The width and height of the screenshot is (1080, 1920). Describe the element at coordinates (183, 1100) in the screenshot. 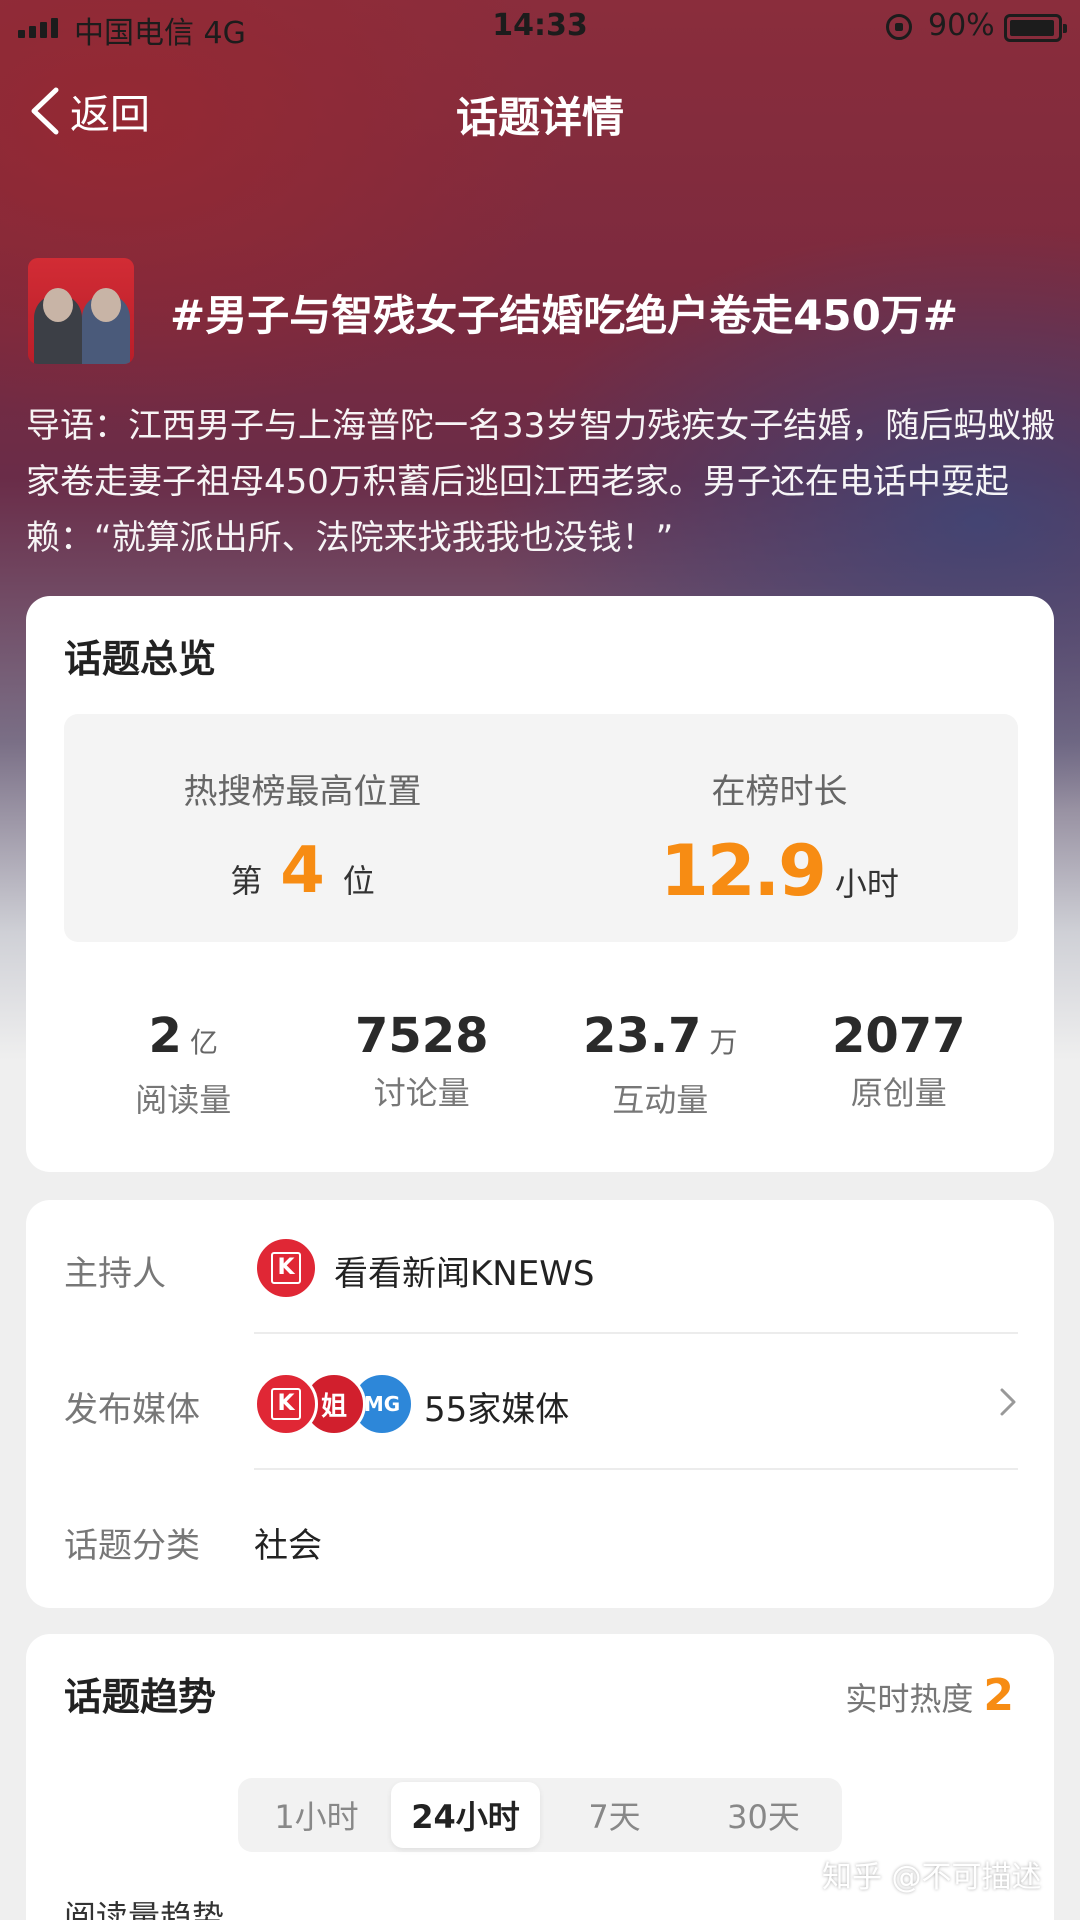

I see `stat-label: 阅读量` at that location.